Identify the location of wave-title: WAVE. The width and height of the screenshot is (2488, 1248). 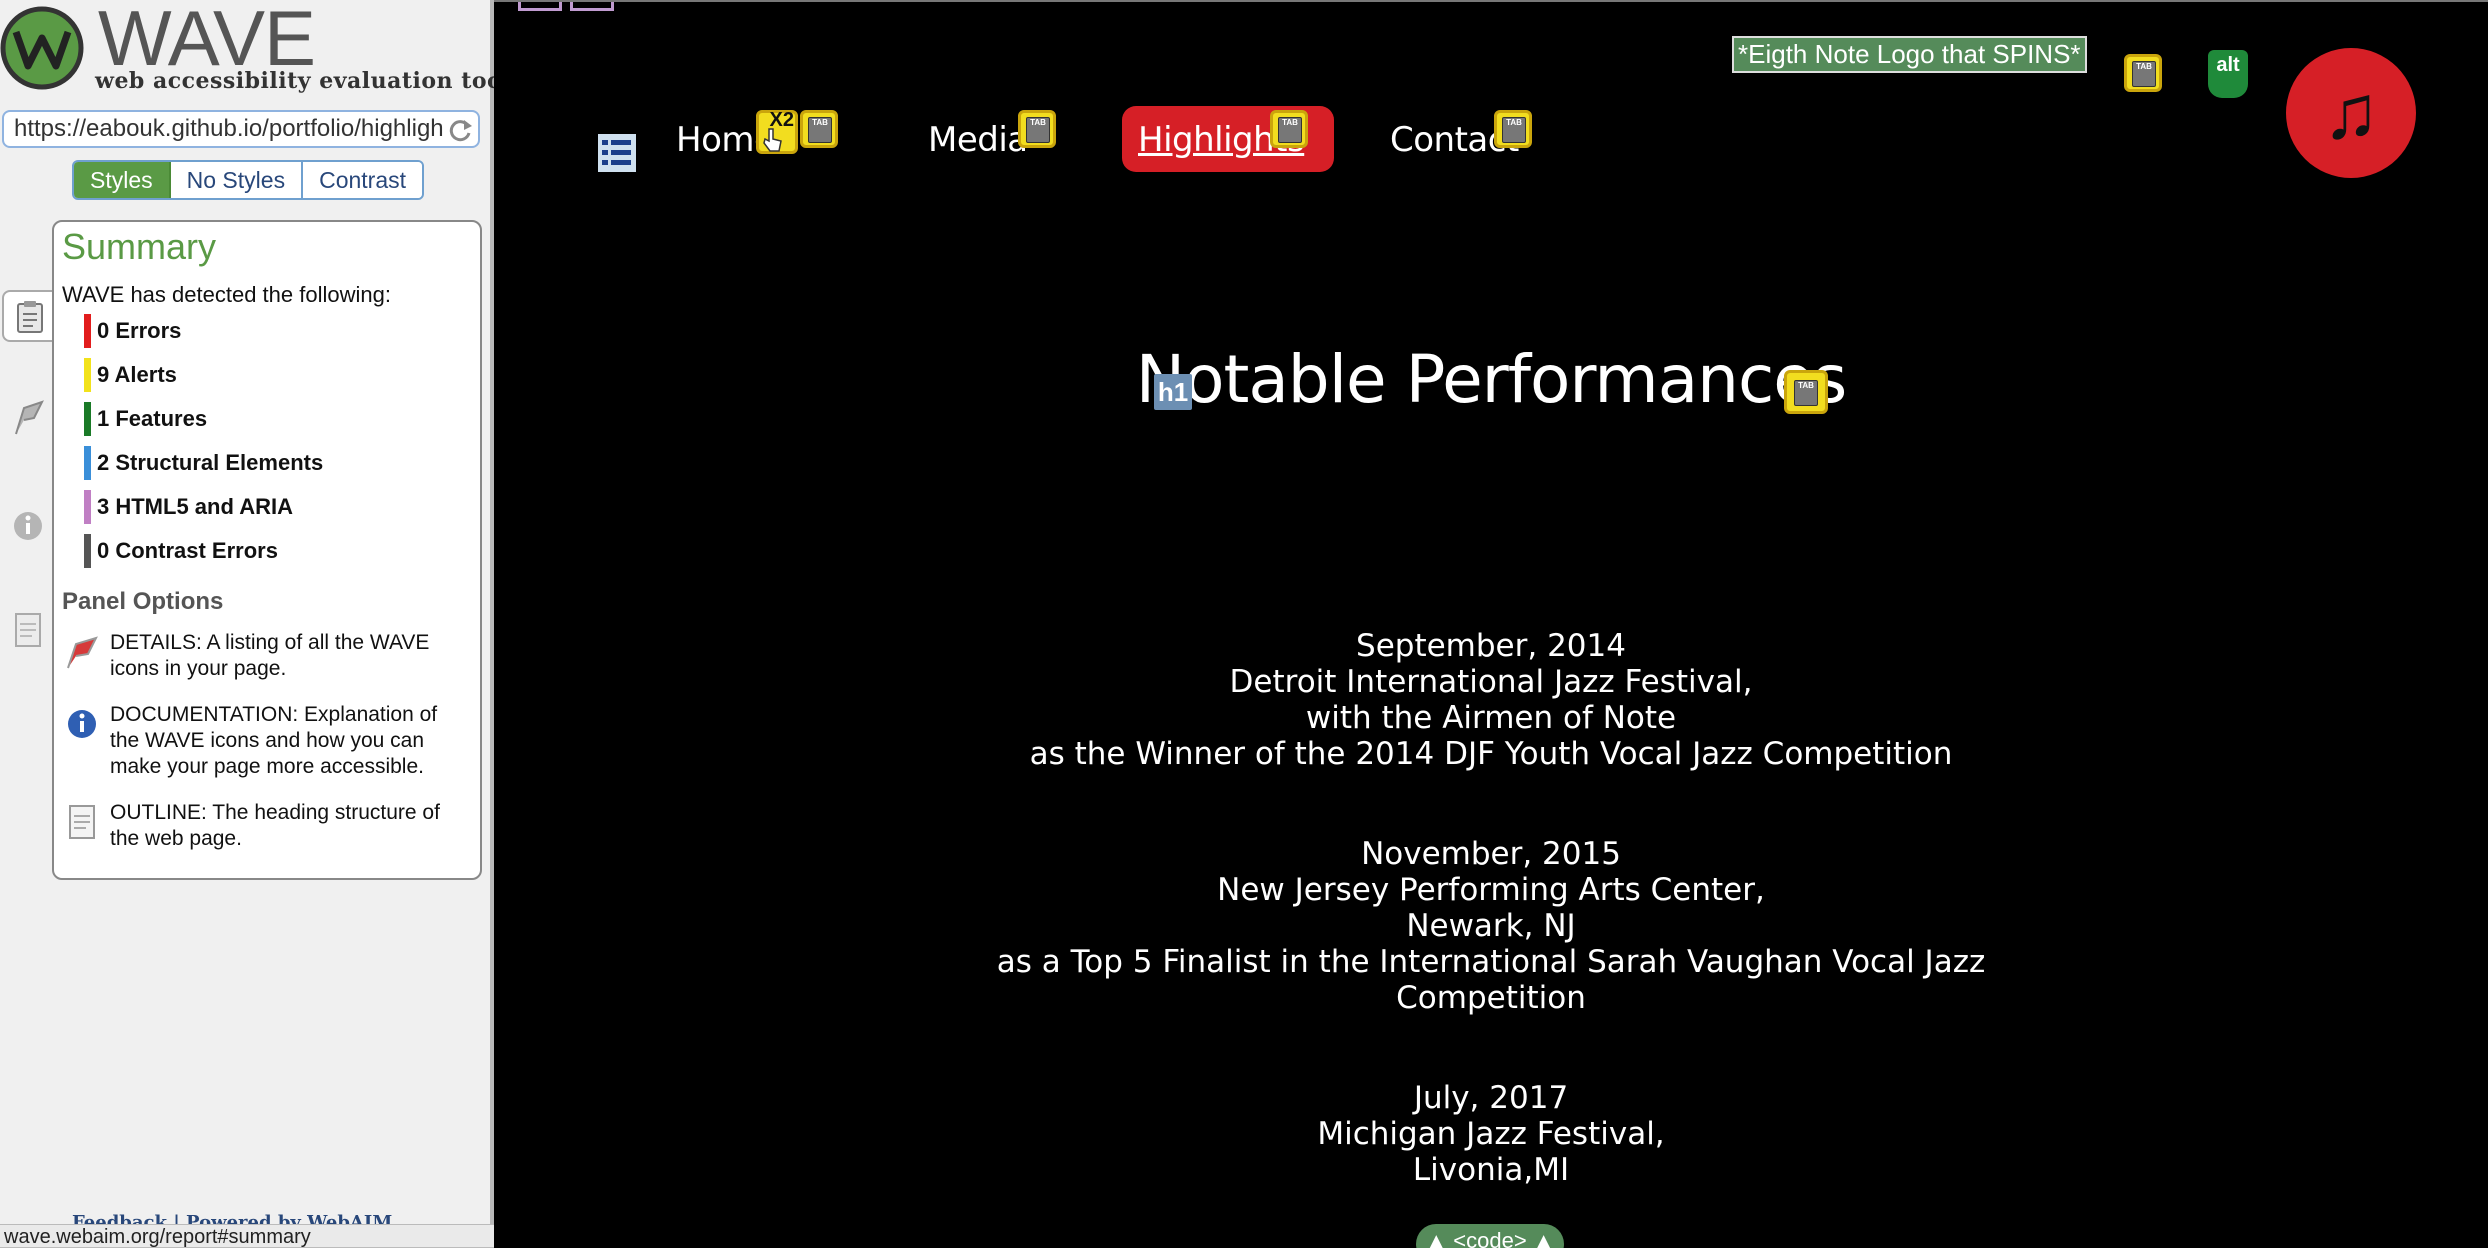
(207, 41).